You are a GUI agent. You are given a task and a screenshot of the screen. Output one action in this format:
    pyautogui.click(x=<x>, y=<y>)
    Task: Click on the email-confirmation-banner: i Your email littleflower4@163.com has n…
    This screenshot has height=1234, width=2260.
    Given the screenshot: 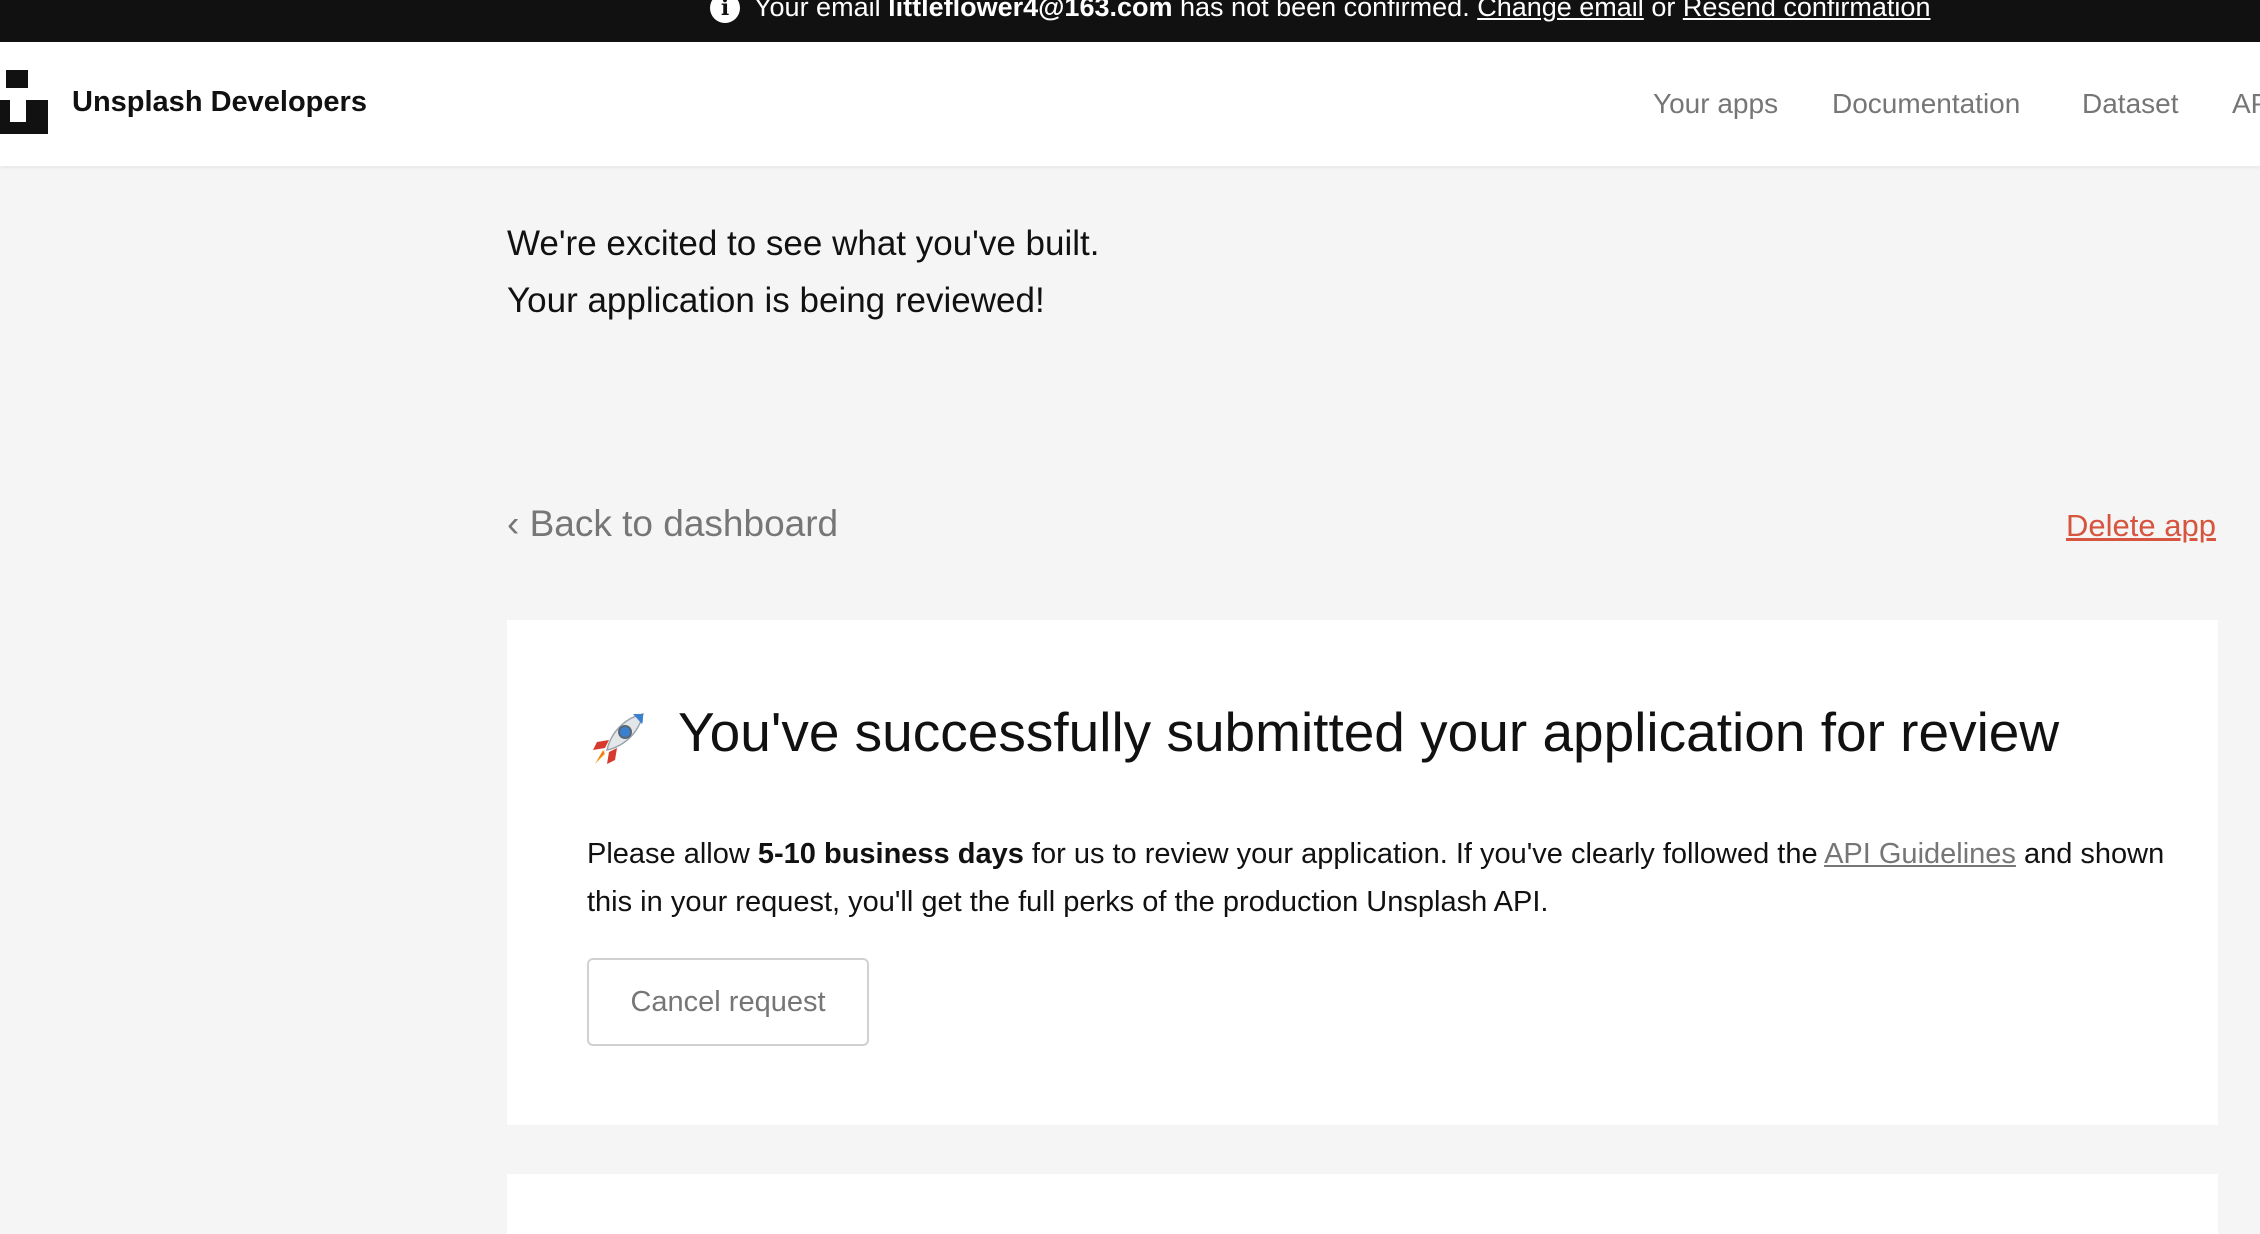 What is the action you would take?
    pyautogui.click(x=1130, y=21)
    